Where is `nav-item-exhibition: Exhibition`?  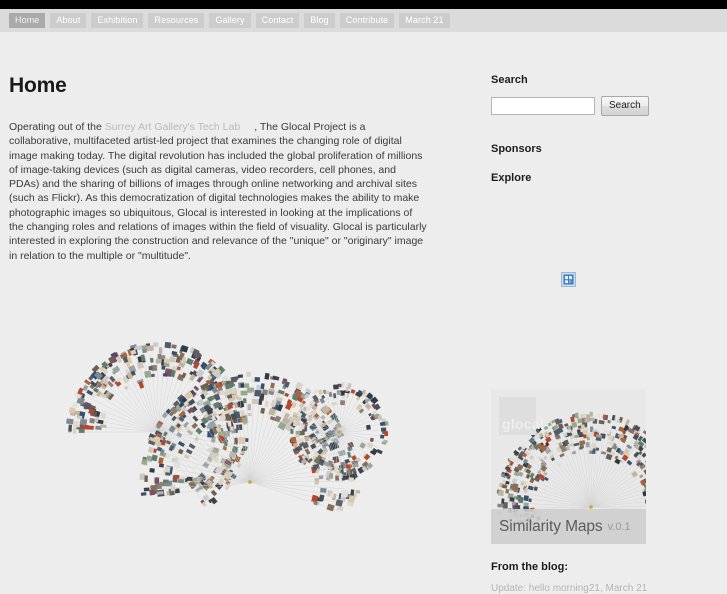
nav-item-exhibition: Exhibition is located at coordinates (117, 20).